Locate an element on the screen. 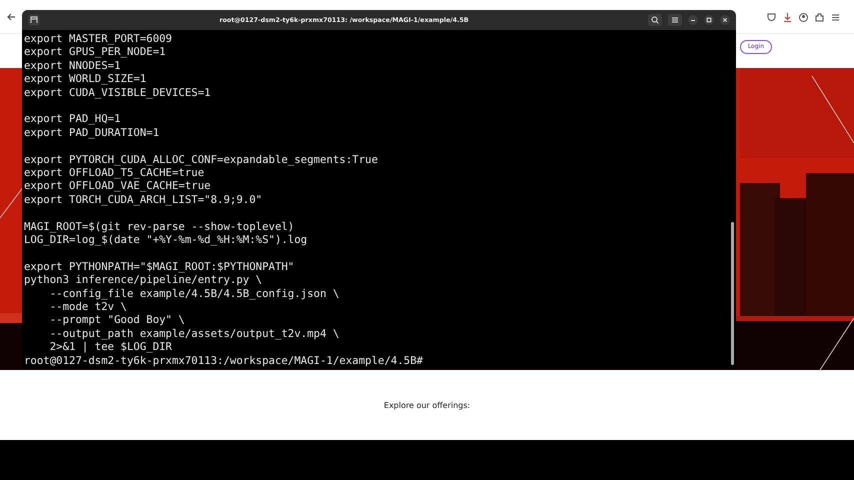  close-icon is located at coordinates (725, 20).